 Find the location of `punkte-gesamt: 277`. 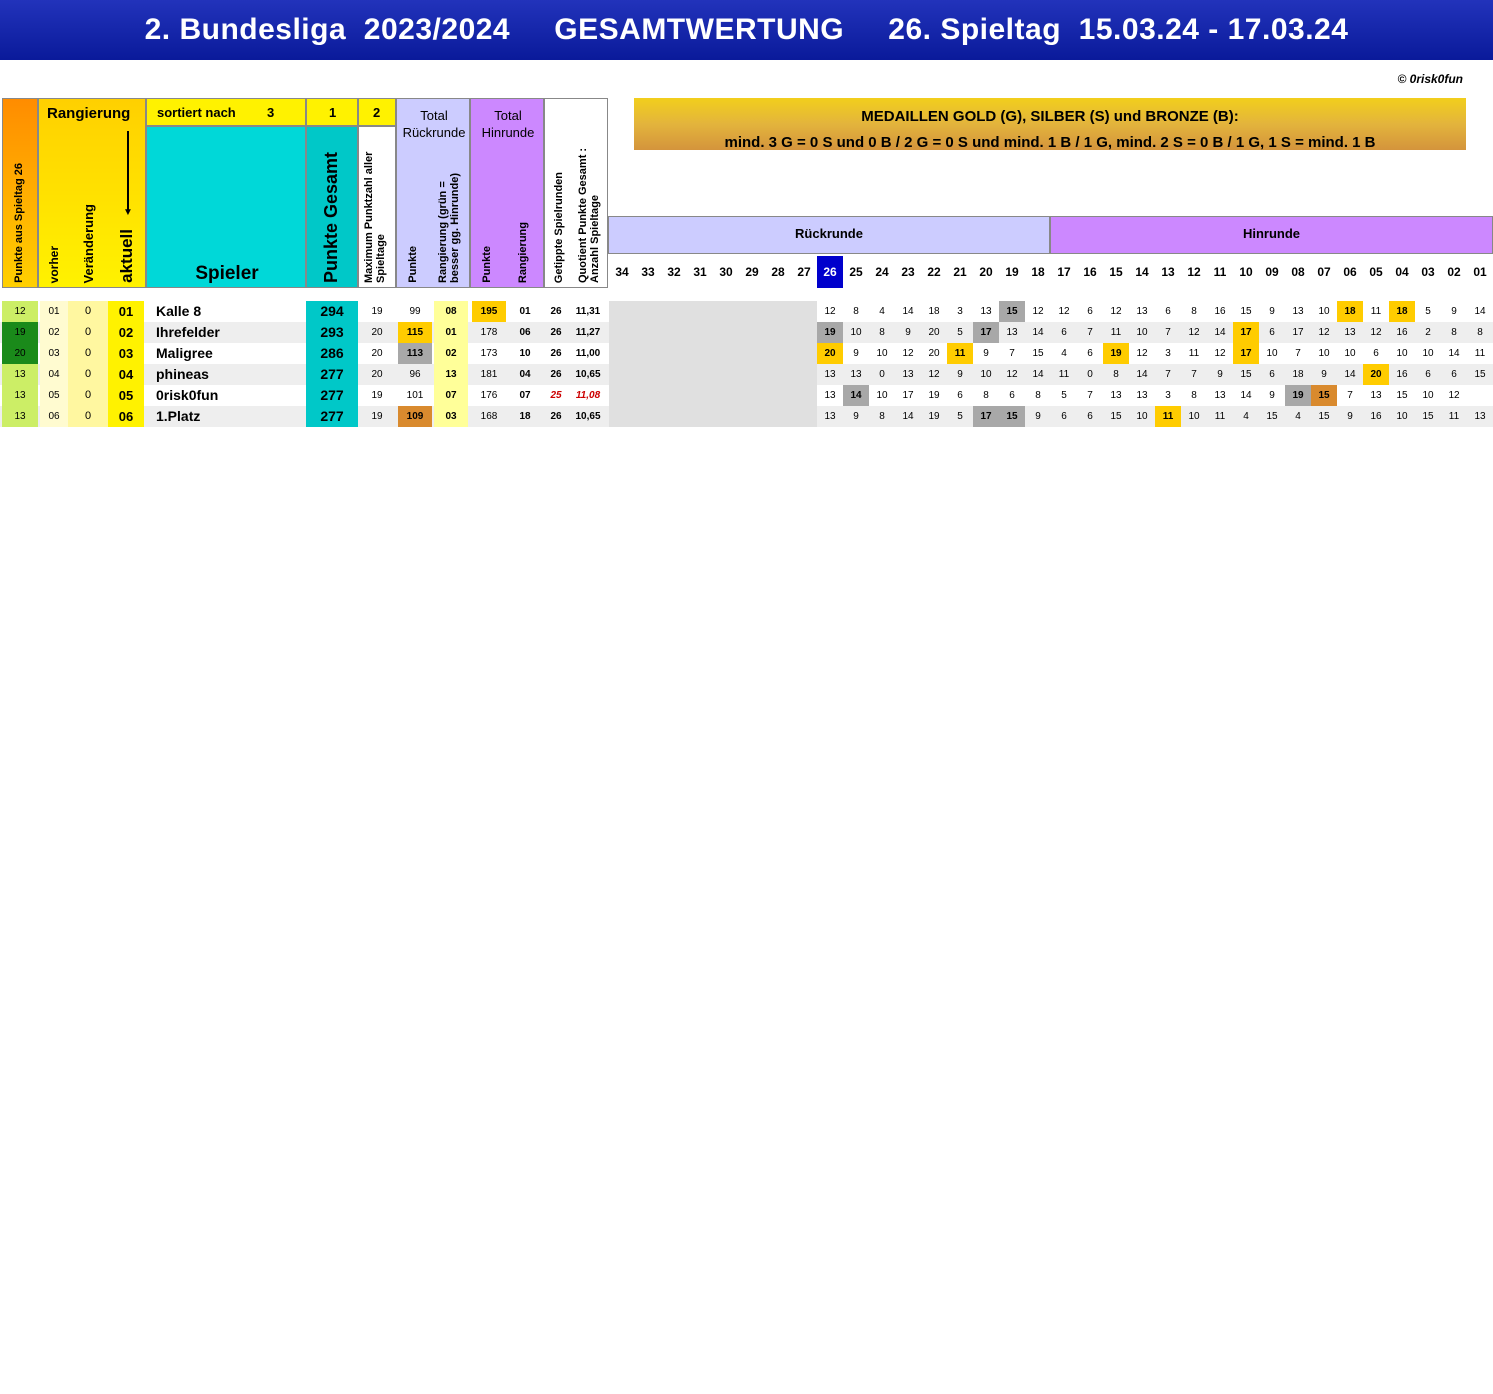

punkte-gesamt: 277 is located at coordinates (332, 416).